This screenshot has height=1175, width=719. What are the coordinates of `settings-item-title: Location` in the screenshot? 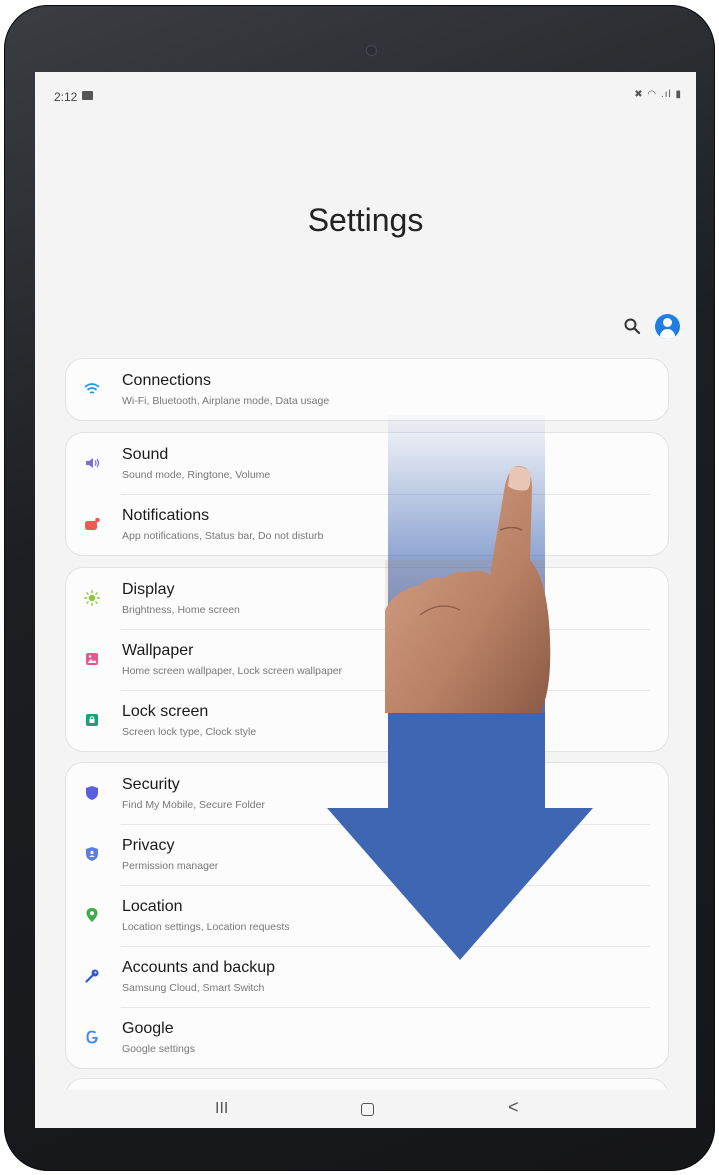 It's located at (152, 906).